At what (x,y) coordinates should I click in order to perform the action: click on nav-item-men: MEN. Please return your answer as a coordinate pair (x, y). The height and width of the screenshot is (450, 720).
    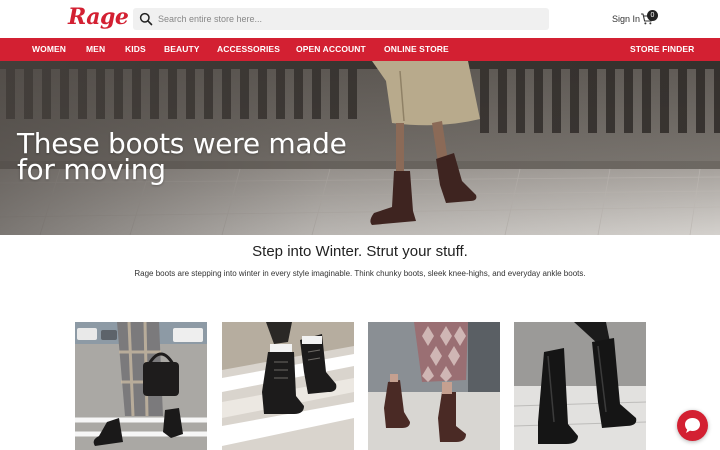
    Looking at the image, I should click on (95, 49).